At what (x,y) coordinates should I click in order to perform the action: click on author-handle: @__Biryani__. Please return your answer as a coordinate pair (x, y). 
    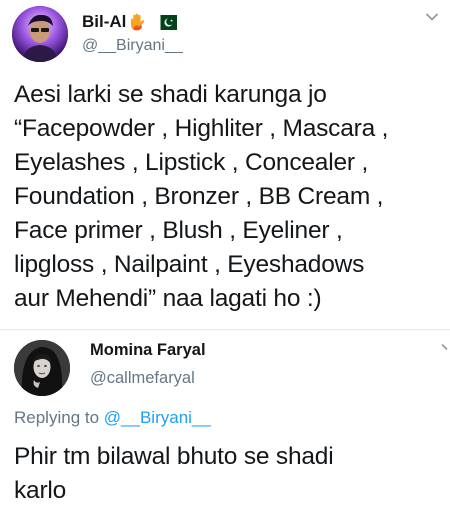
    Looking at the image, I should click on (132, 46).